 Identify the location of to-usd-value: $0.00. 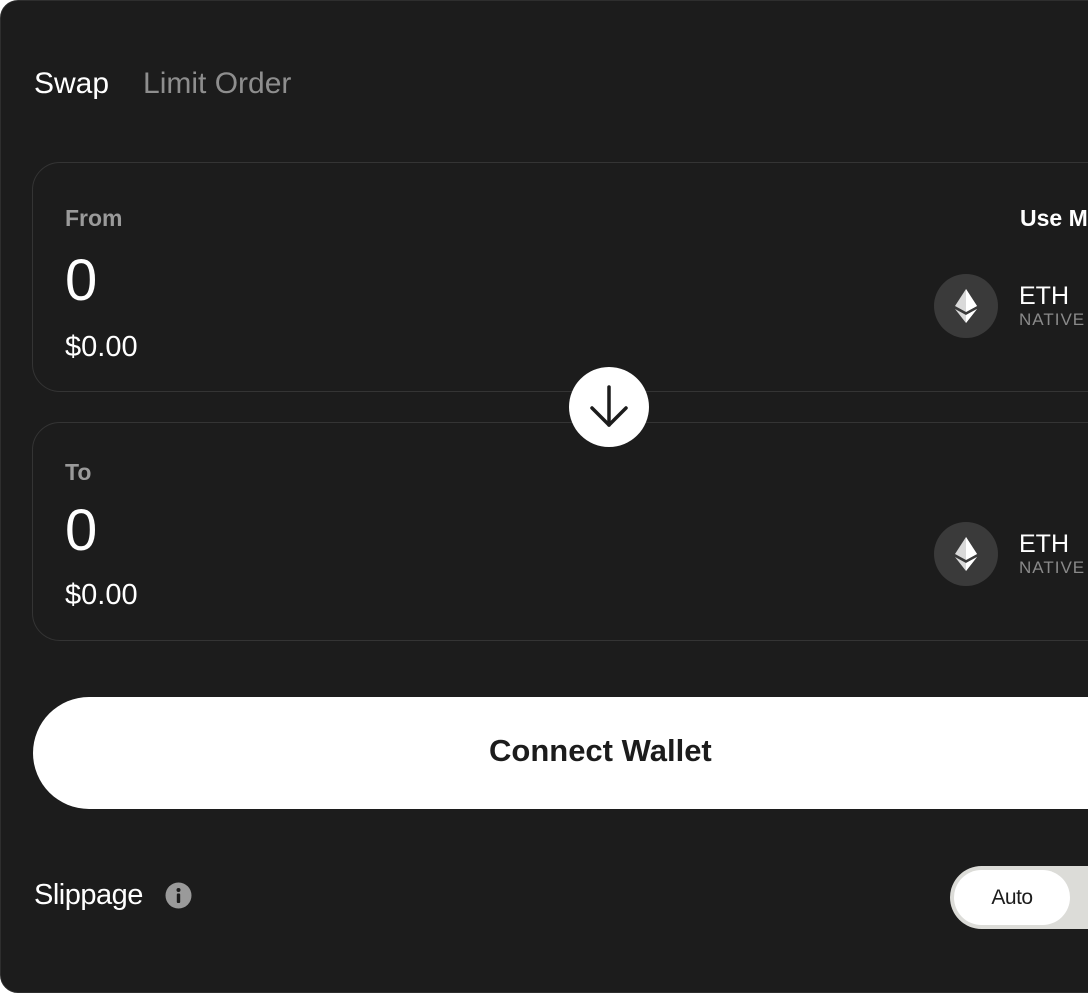
(101, 595).